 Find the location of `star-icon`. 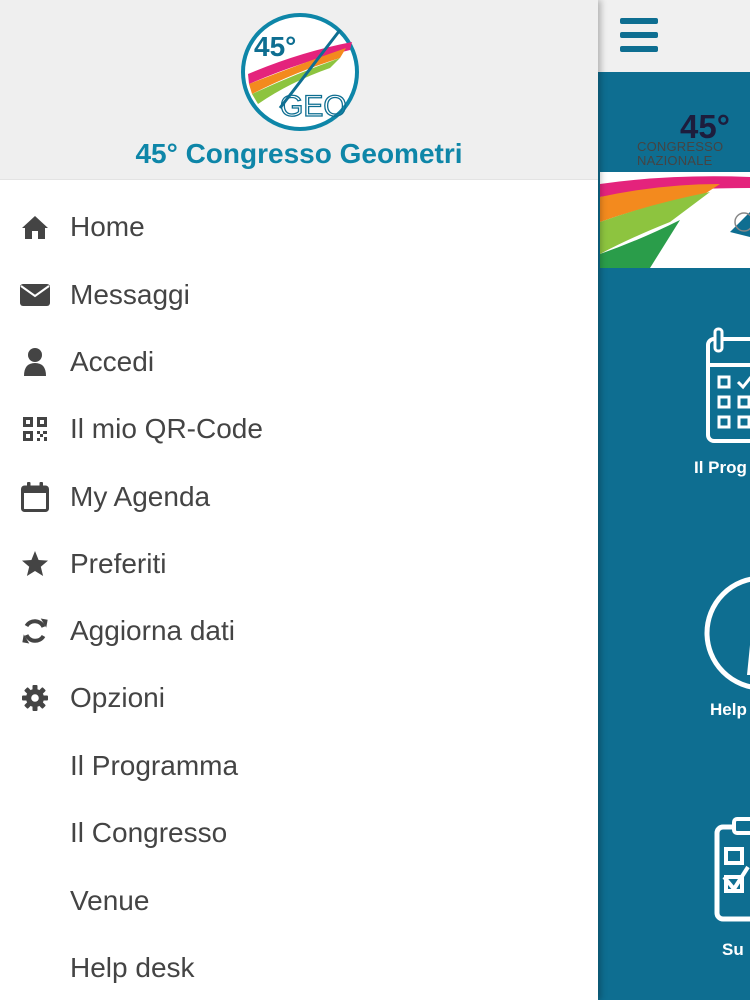

star-icon is located at coordinates (35, 564).